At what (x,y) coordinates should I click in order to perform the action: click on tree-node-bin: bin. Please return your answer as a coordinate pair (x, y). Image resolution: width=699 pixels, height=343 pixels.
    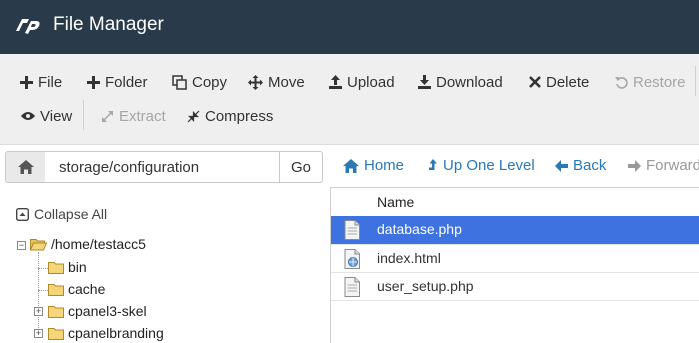
    Looking at the image, I should click on (67, 267).